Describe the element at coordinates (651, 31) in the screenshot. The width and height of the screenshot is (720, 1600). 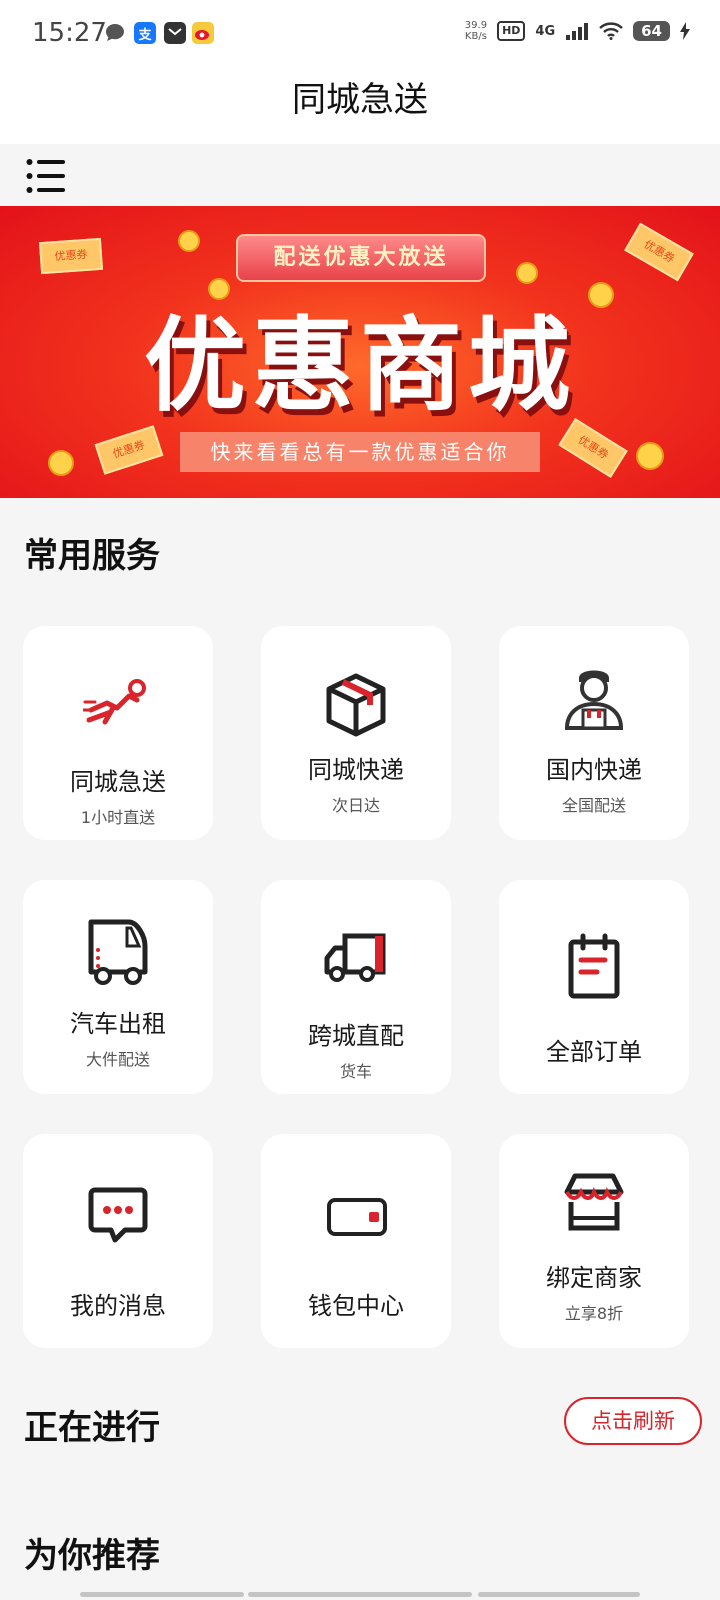
I see `battery-level: 64` at that location.